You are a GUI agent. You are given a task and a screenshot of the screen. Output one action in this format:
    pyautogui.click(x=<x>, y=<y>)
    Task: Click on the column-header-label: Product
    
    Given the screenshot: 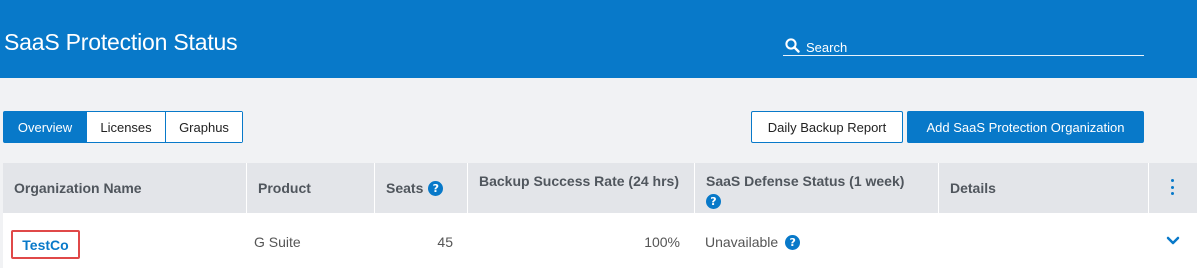 What is the action you would take?
    pyautogui.click(x=284, y=188)
    